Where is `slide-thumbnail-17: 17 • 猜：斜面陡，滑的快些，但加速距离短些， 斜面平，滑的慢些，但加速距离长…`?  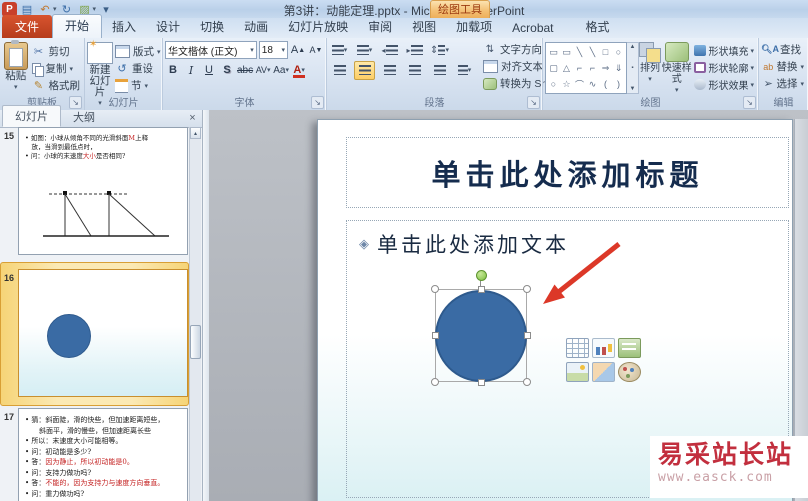
slide-thumbnail-17: 17 • 猜：斜面陡，滑的快些，但加速距离短些， 斜面平，滑的慢些，但加速距离长… is located at coordinates (96, 454).